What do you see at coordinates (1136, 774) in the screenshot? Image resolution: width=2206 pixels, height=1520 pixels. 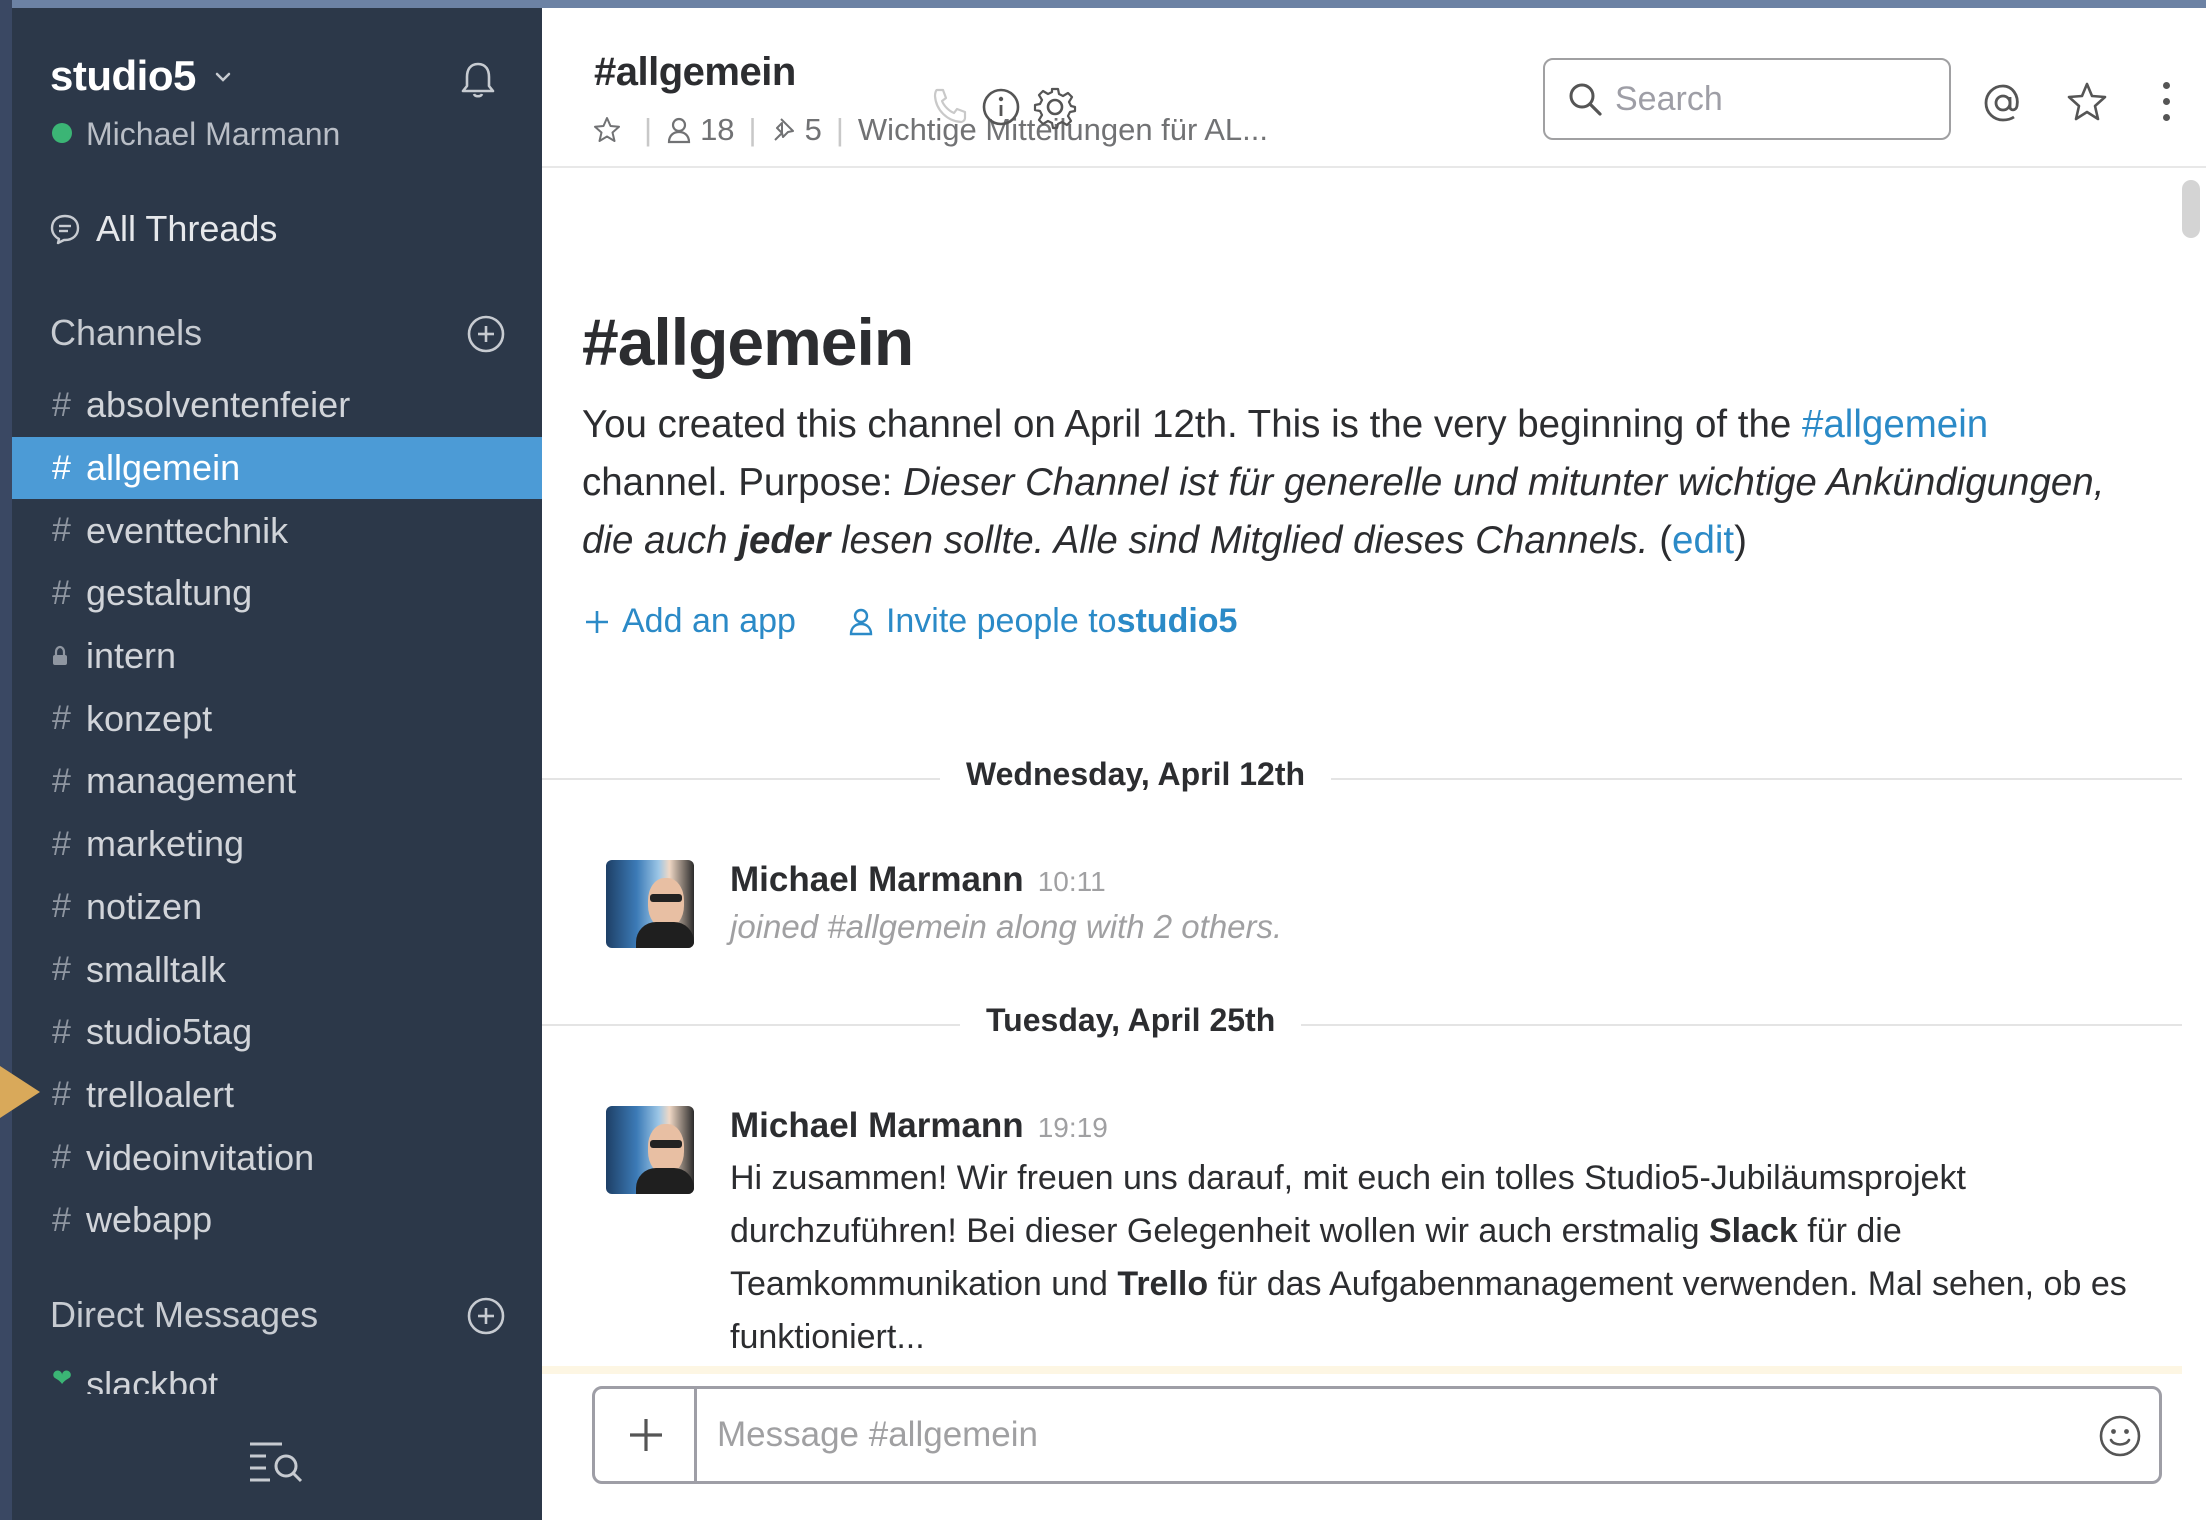 I see `day-label: Wednesday, April 12th` at bounding box center [1136, 774].